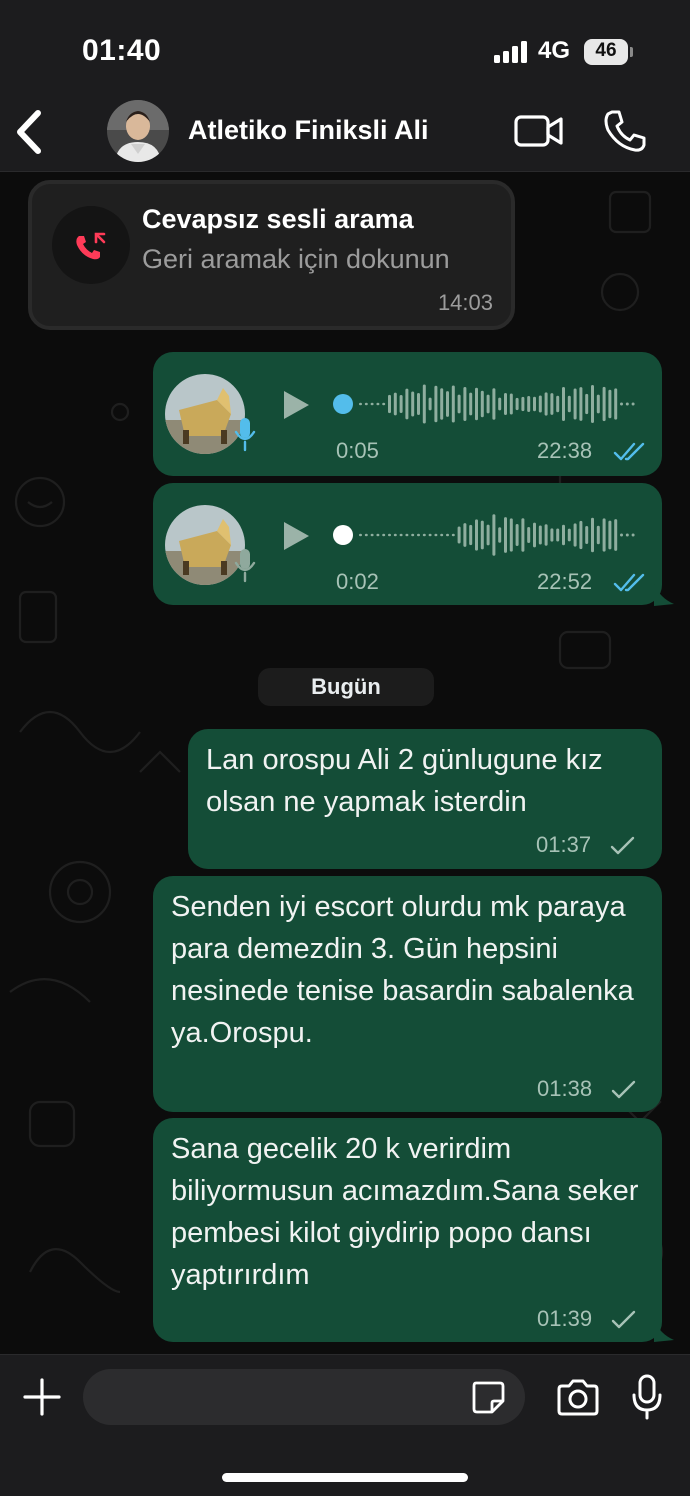  I want to click on read-receipt-icon, so click(629, 451).